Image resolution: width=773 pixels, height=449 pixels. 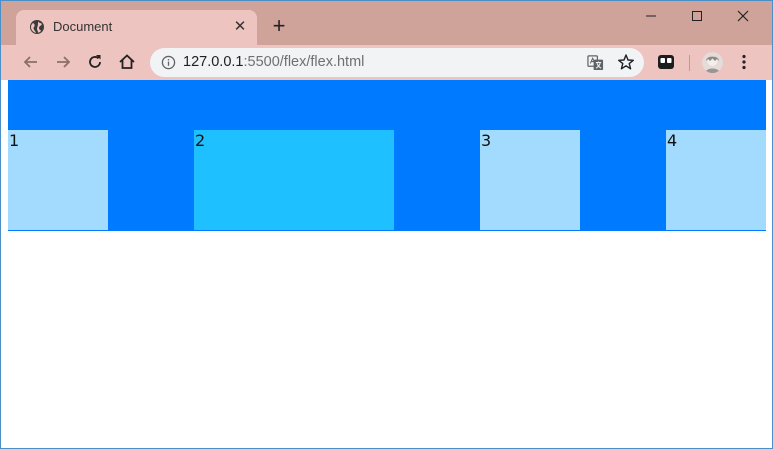 I want to click on address-bar: 127.0.0.1:5500/flex/flex.html, so click(x=397, y=62).